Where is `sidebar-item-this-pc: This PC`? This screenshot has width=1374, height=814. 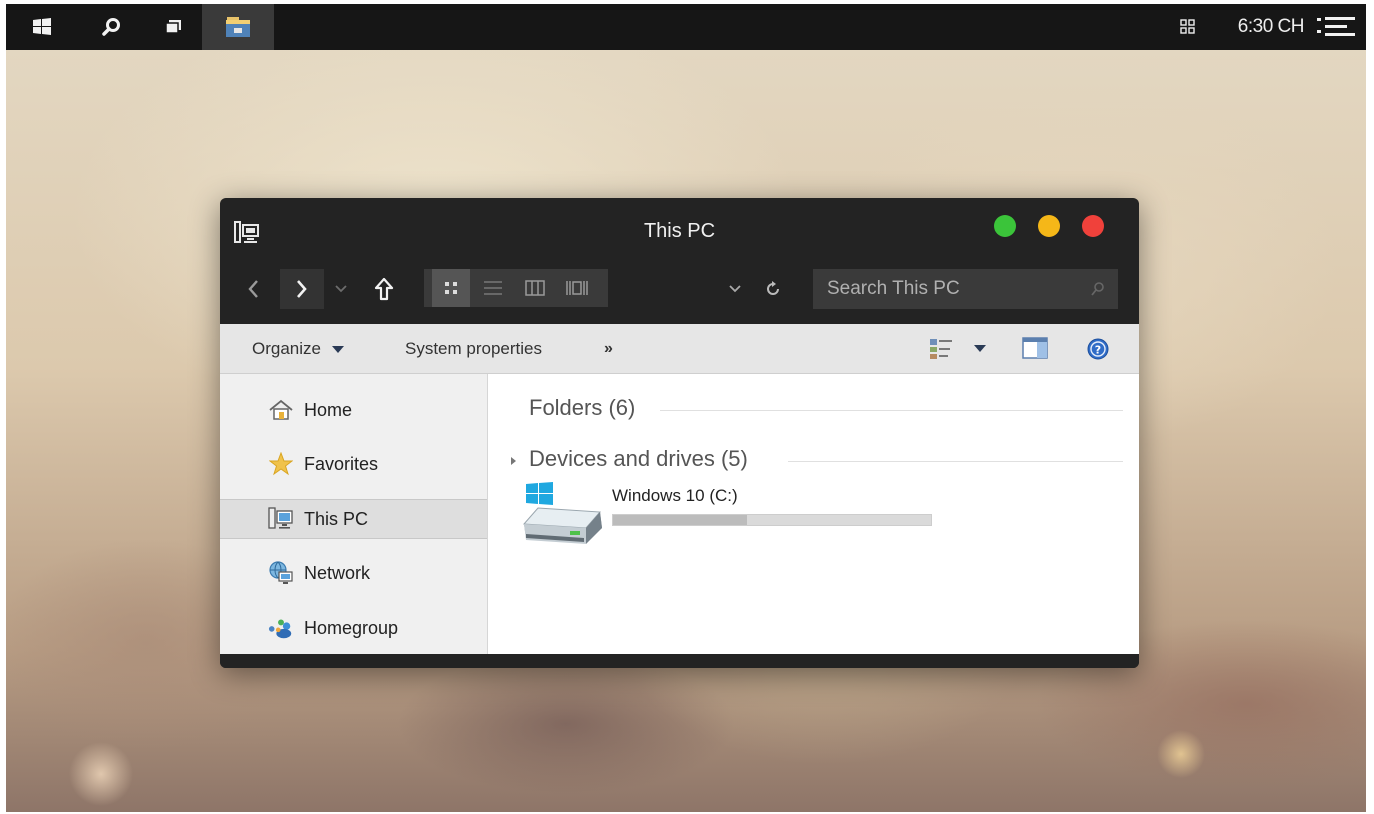 sidebar-item-this-pc: This PC is located at coordinates (353, 519).